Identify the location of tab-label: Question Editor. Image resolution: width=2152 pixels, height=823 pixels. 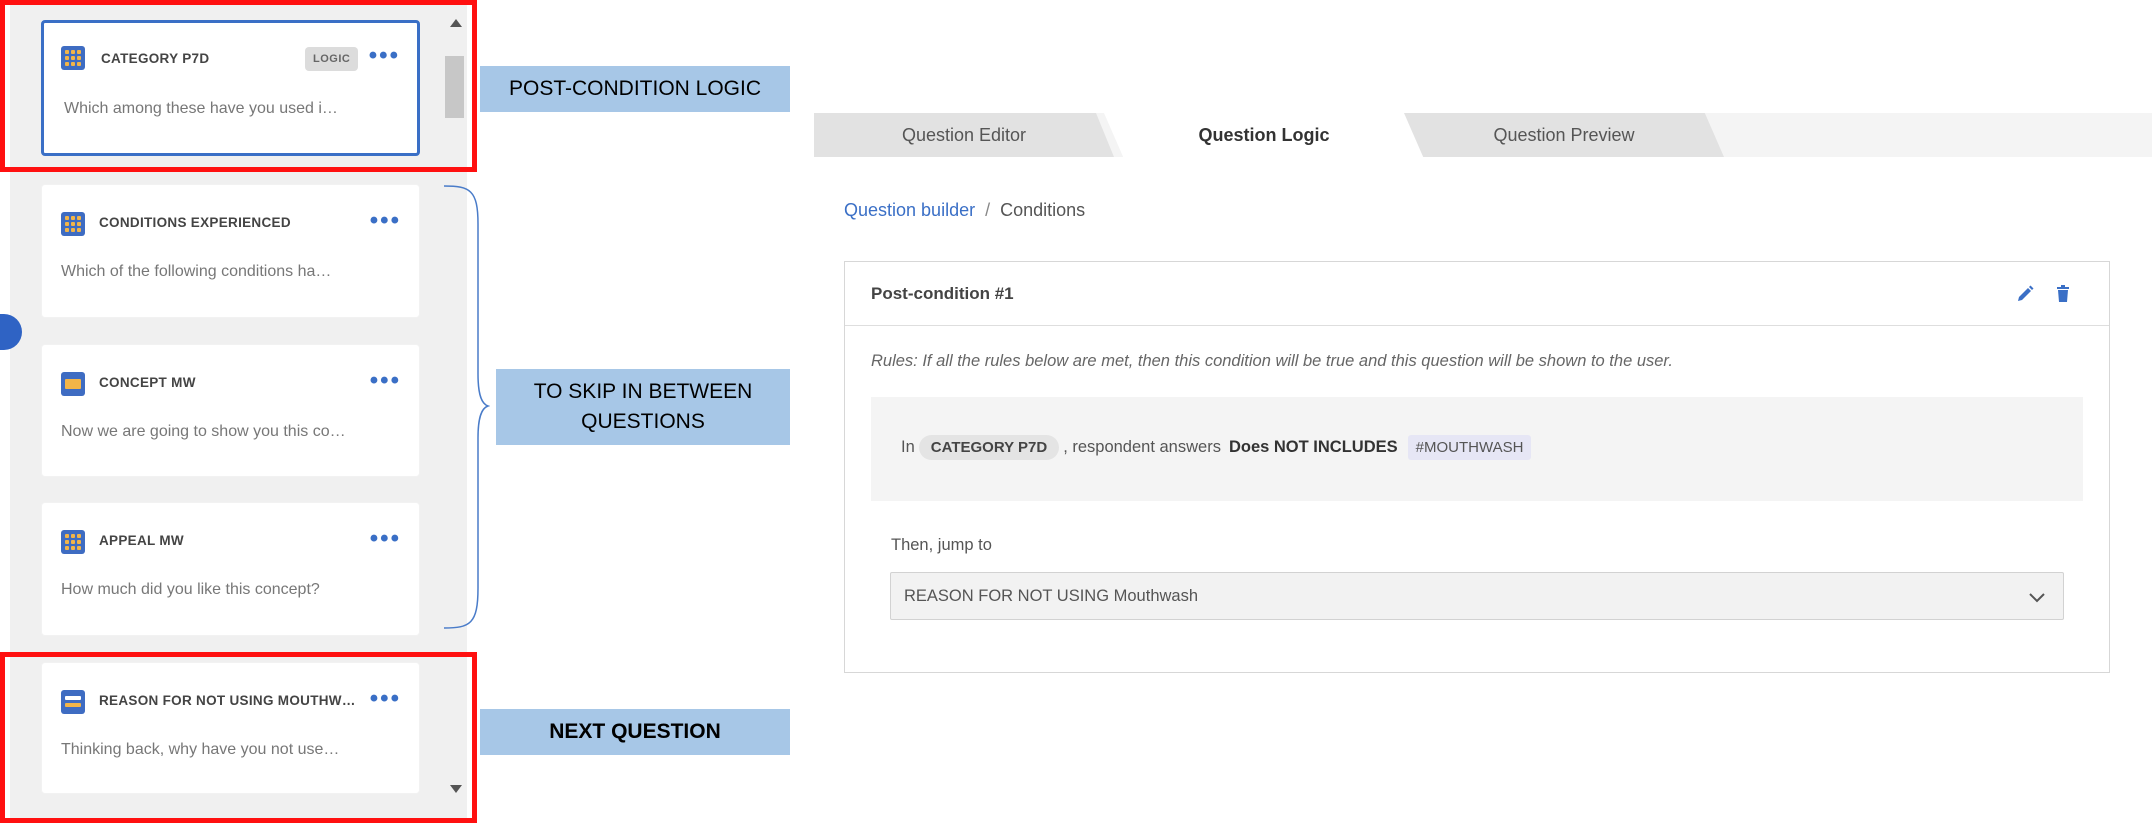
(964, 134).